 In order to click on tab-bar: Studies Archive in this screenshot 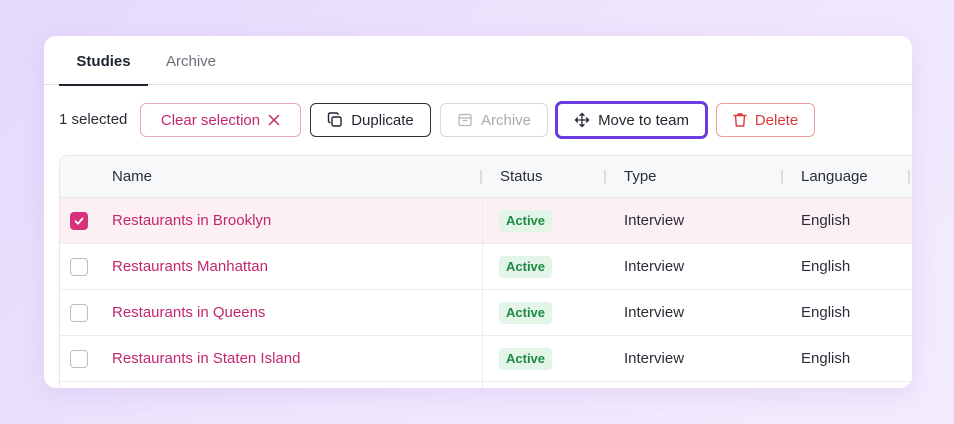, I will do `click(478, 61)`.